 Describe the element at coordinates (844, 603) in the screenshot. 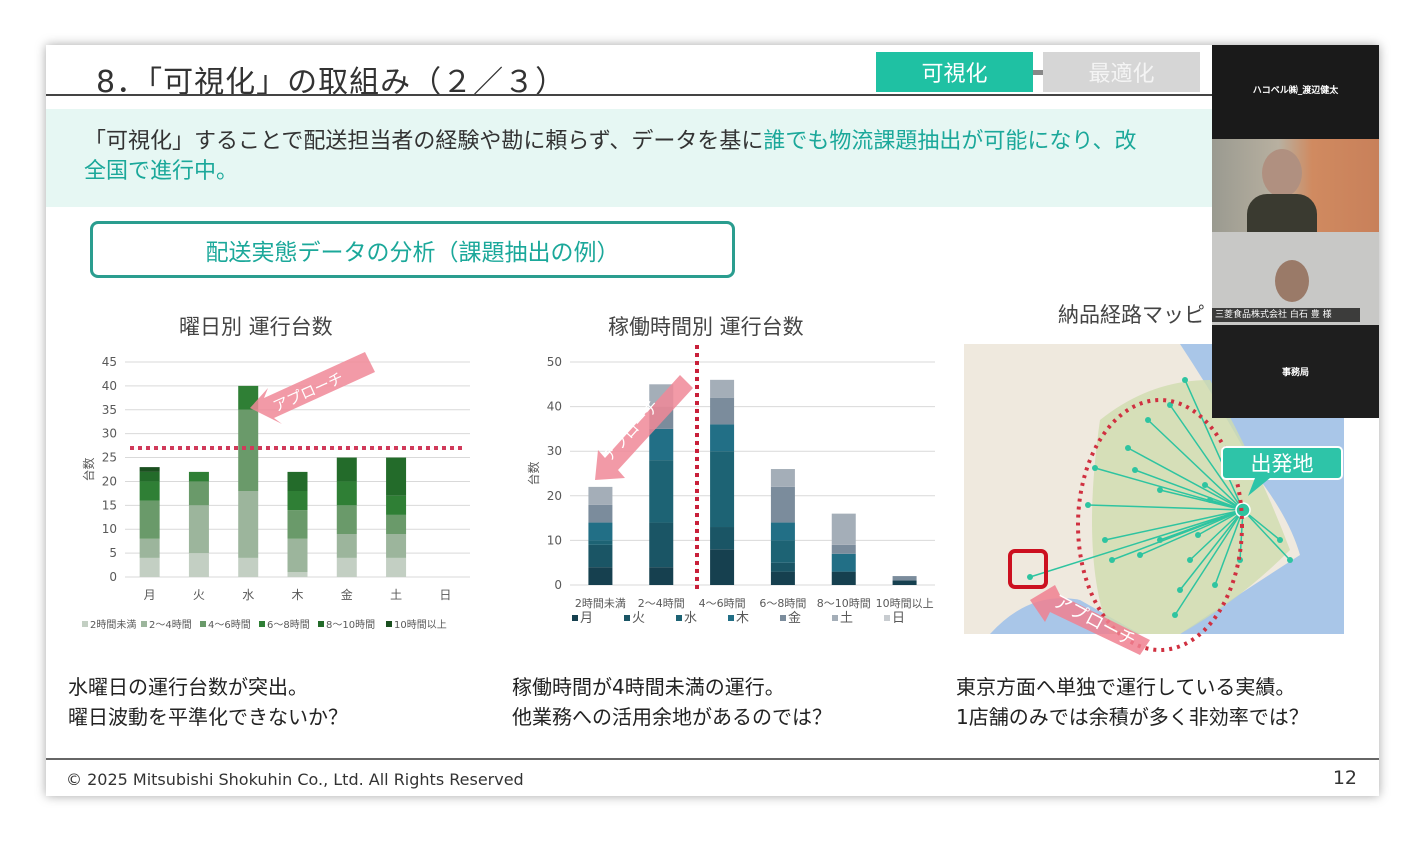

I see `x-tick-label: 8～10時間` at that location.